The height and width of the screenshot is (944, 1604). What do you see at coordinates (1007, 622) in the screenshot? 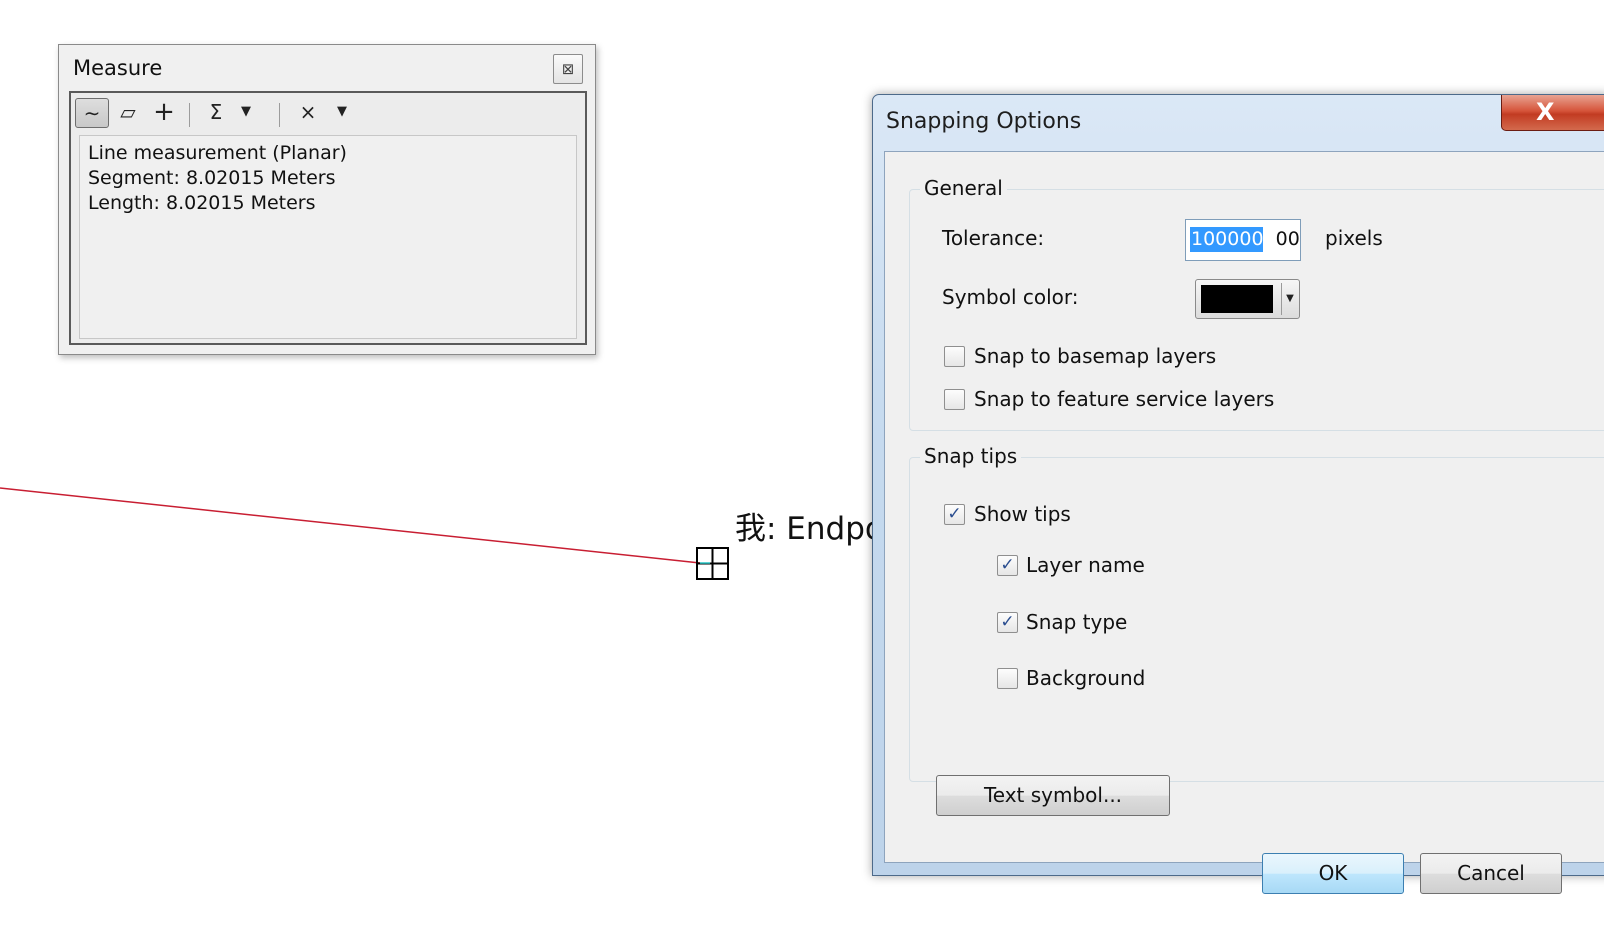
I see `snap-type-checkbox: ✓` at bounding box center [1007, 622].